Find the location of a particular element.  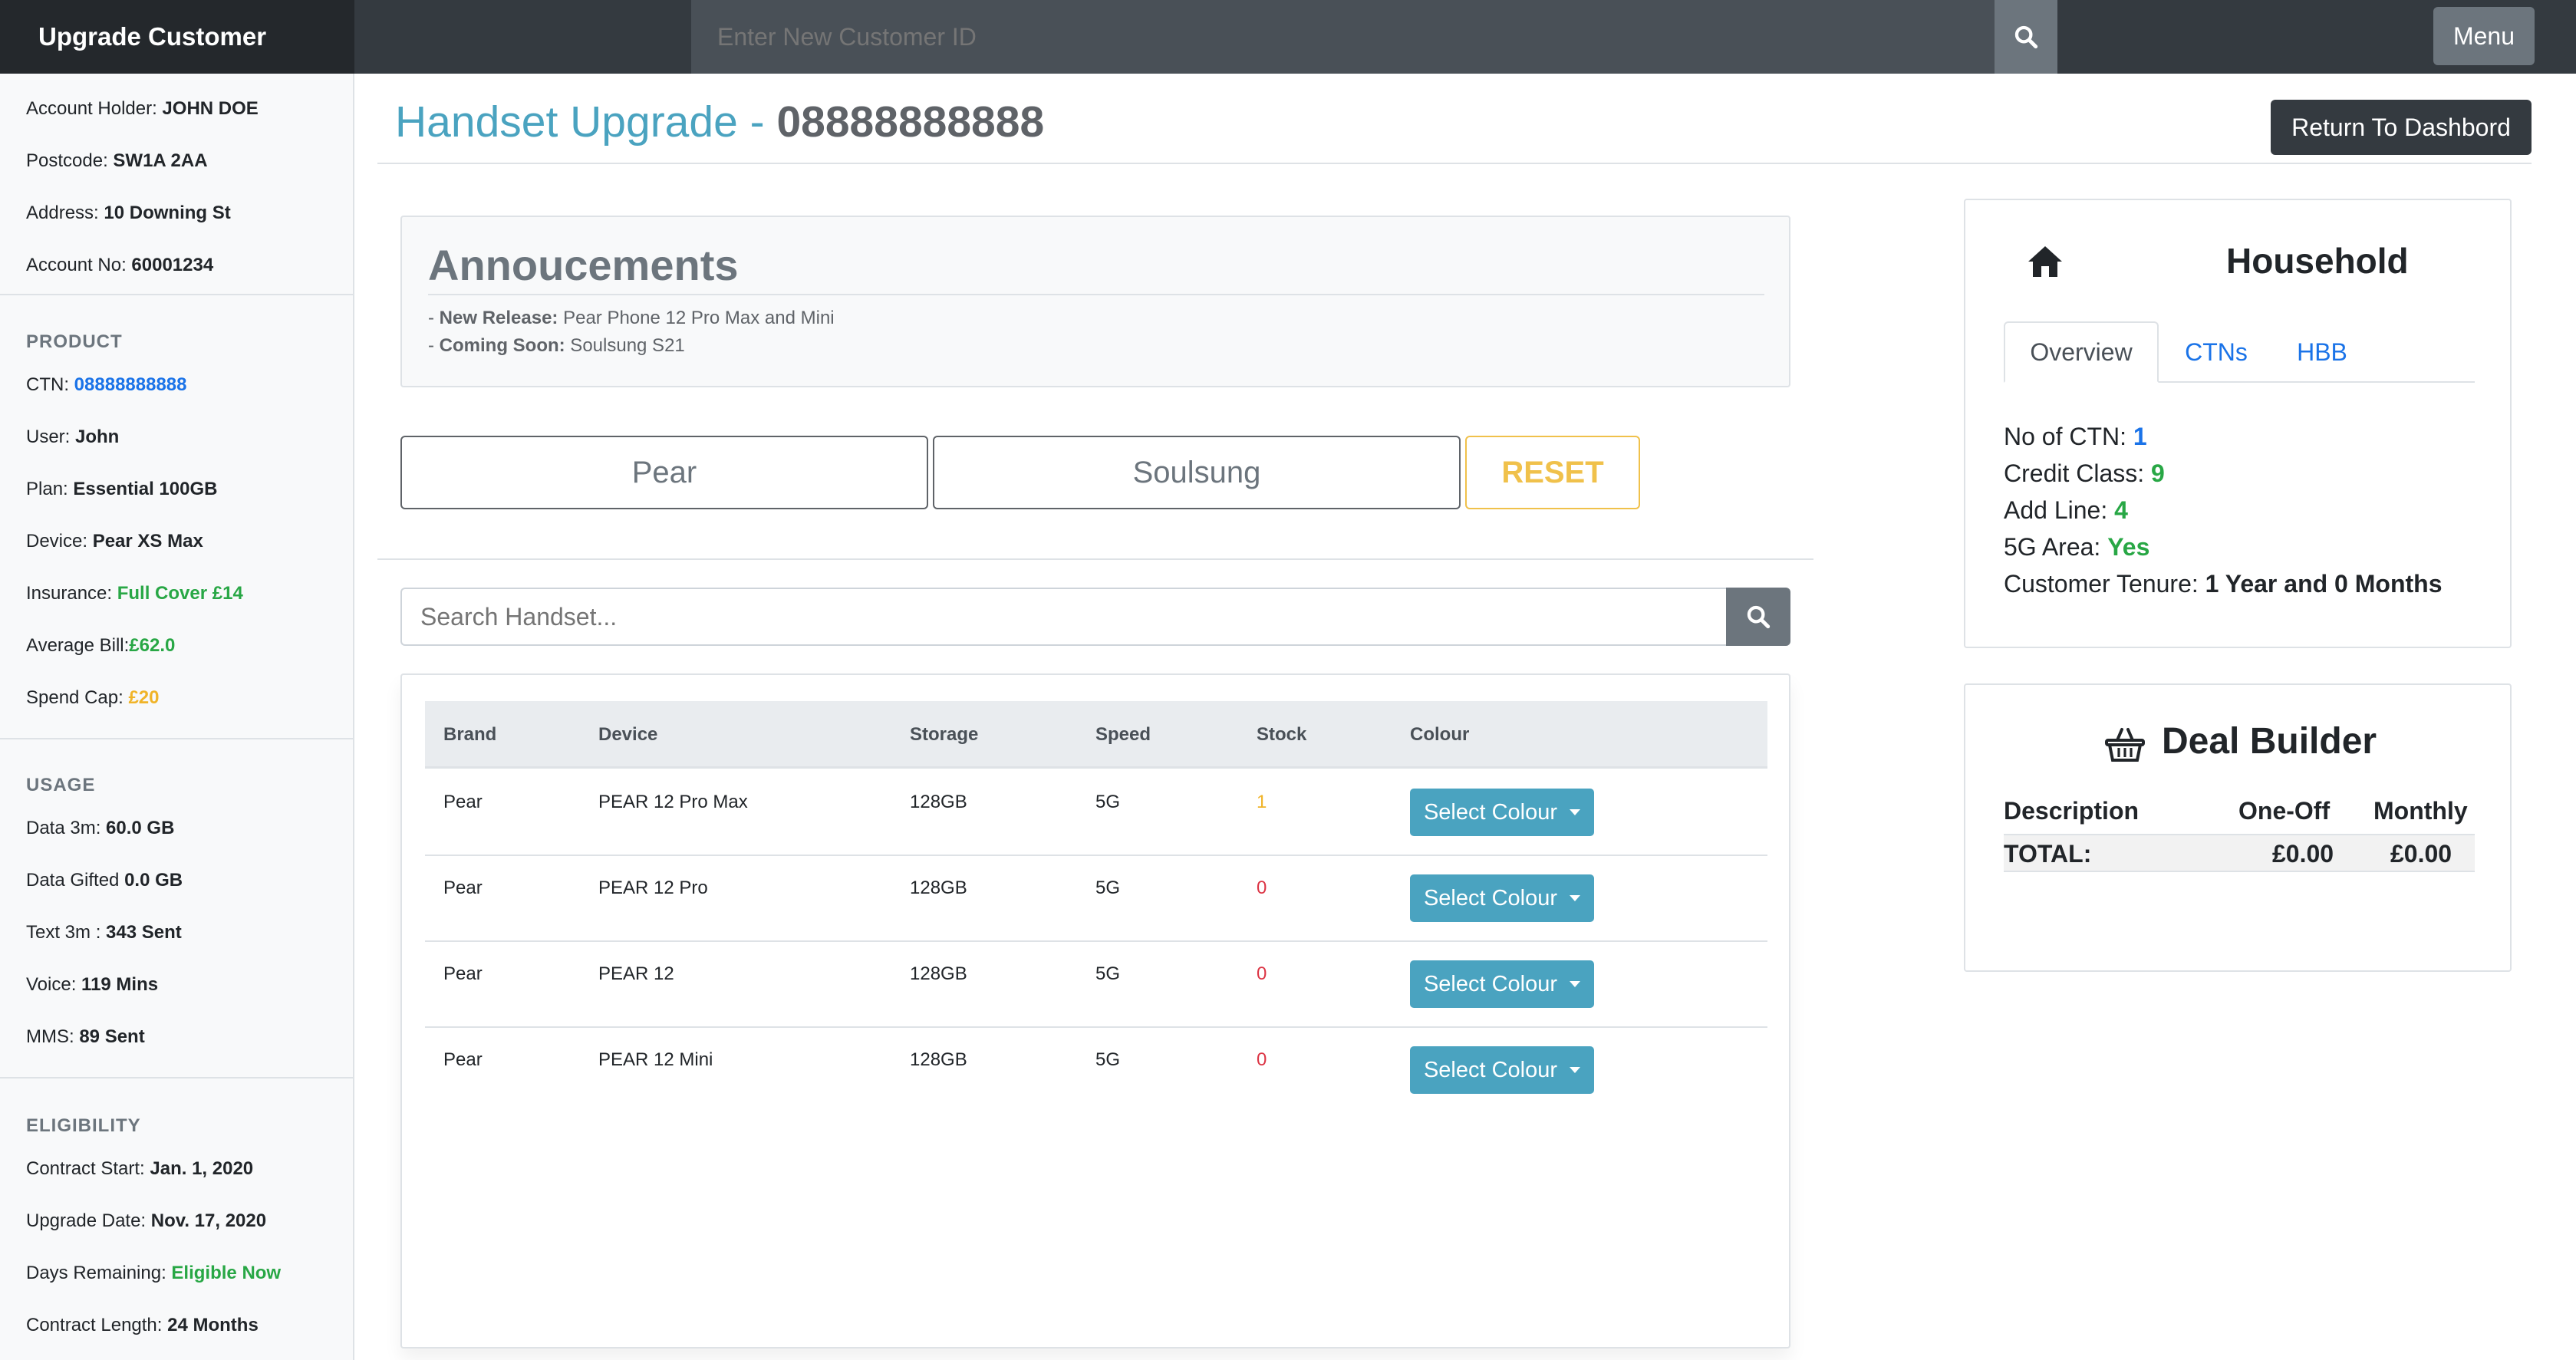

tab-hbb: HBB is located at coordinates (2322, 352).